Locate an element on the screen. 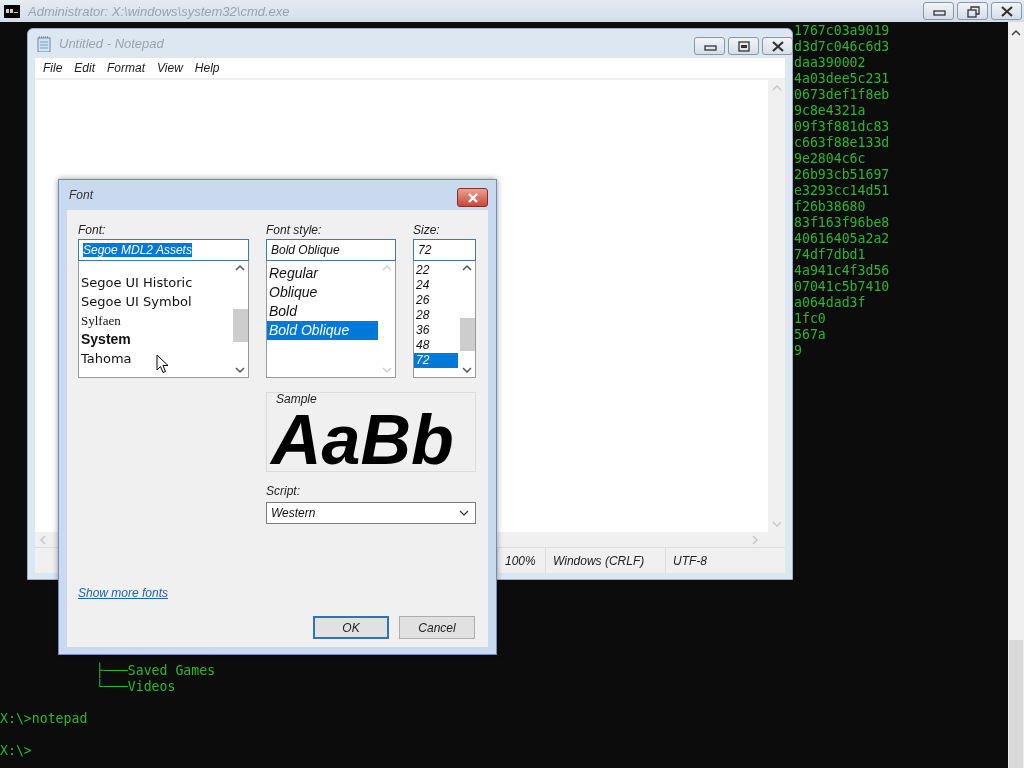 This screenshot has width=1024, height=768. field-label: Size: is located at coordinates (427, 230).